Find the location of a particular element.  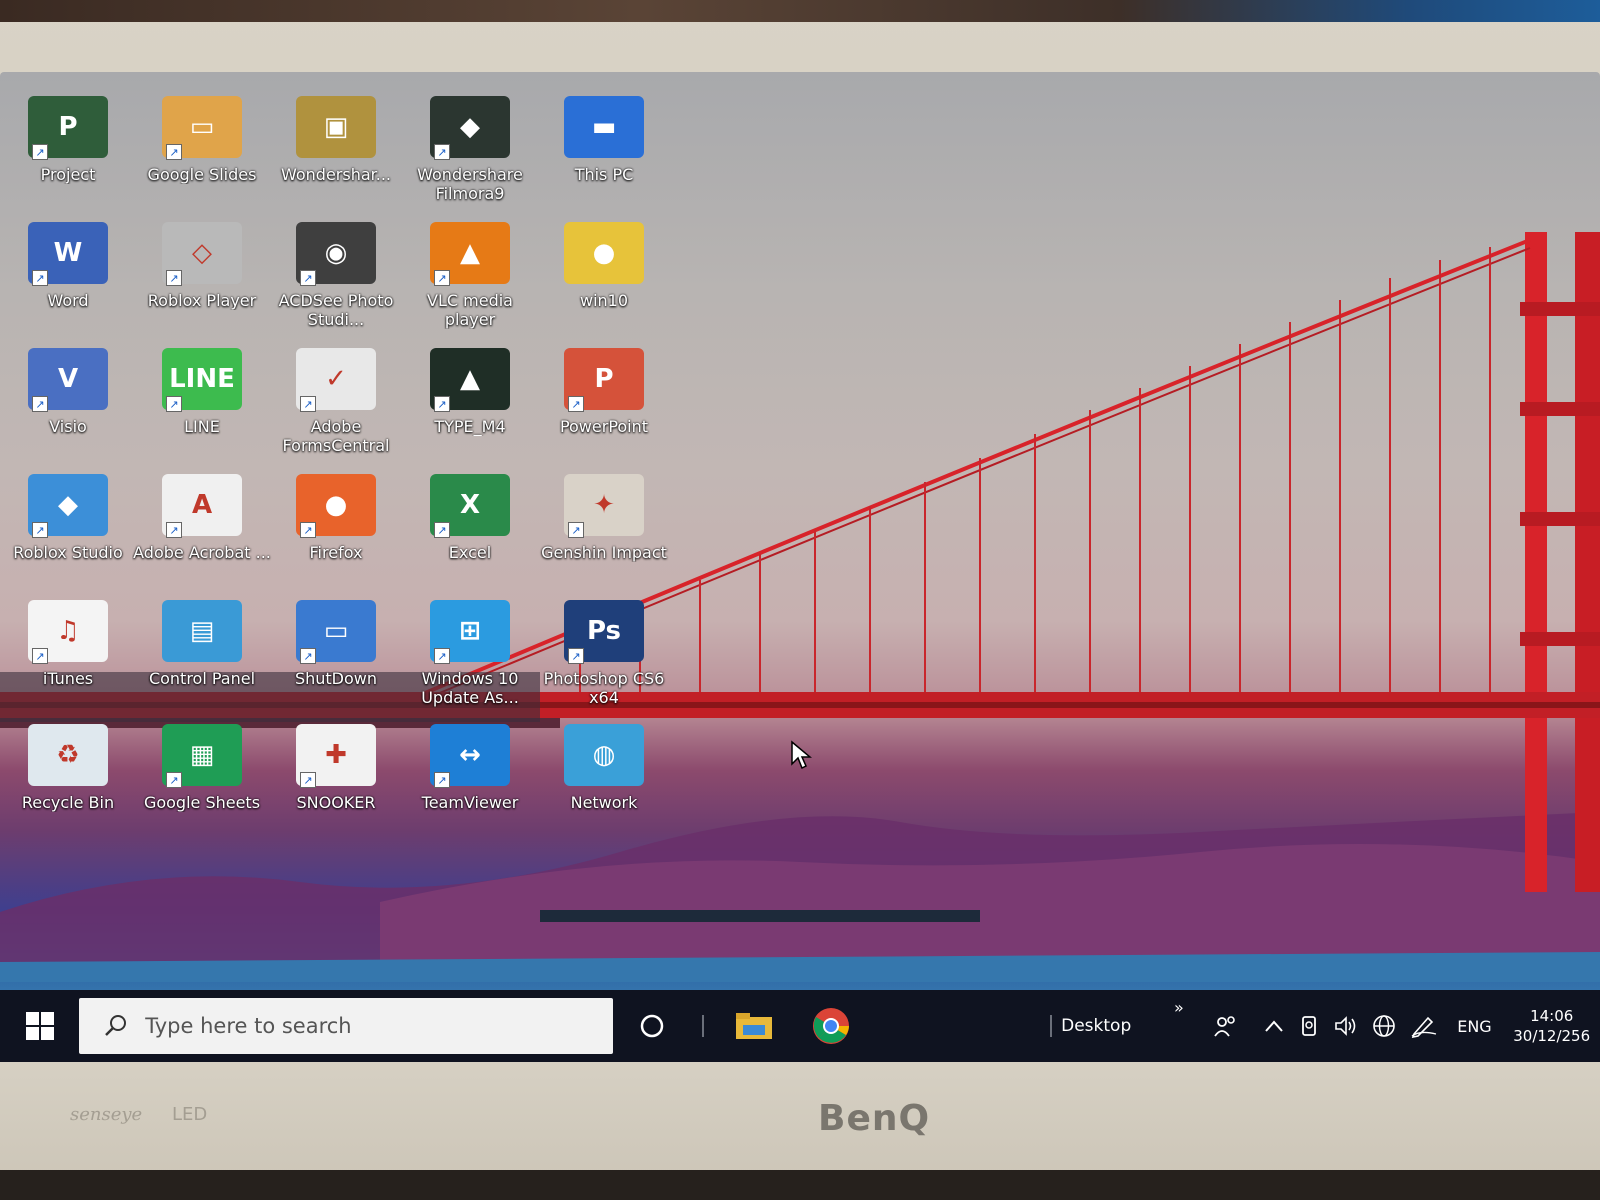

desktop-icon: LINE ↗ LINE is located at coordinates (202, 406).